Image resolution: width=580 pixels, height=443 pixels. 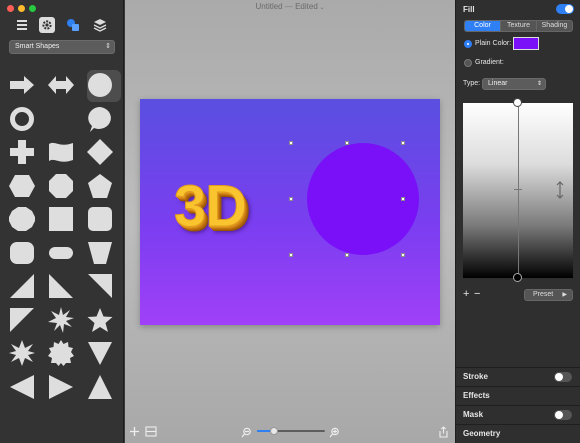 I want to click on shape-rounded-rect-icon, so click(x=22, y=253).